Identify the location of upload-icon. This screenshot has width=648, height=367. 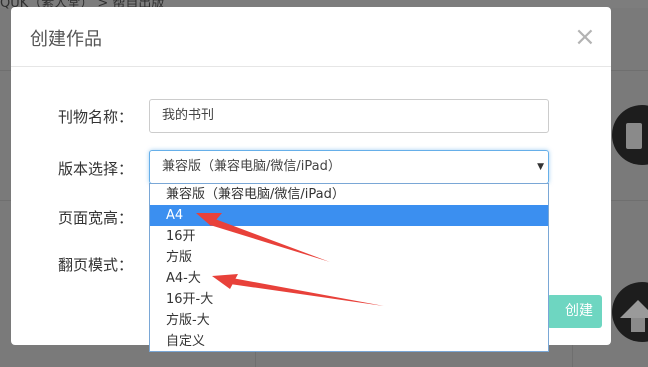
(630, 312).